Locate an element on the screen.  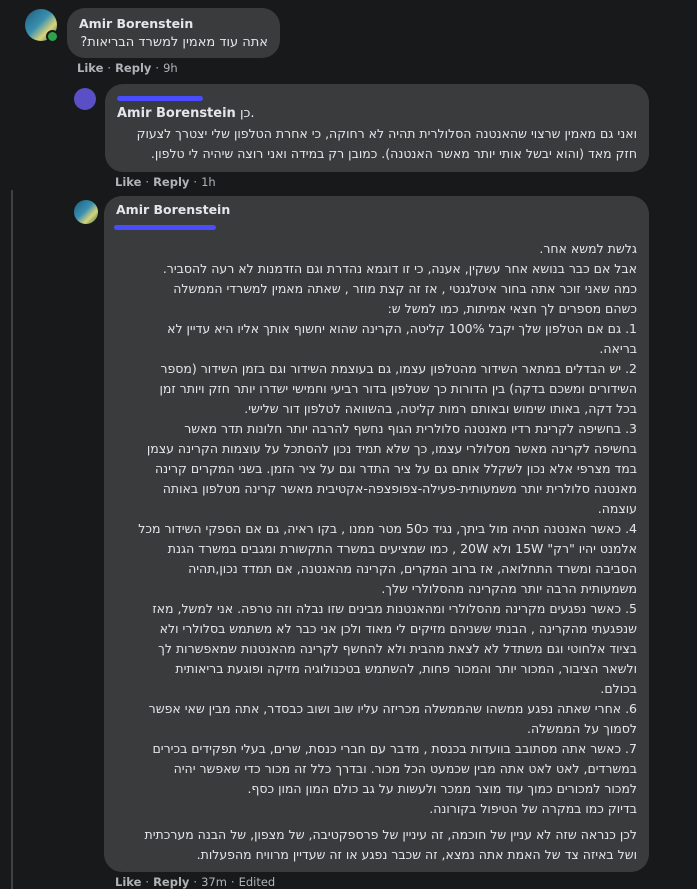
mention-line: Amir Borenstein כן. is located at coordinates (377, 113).